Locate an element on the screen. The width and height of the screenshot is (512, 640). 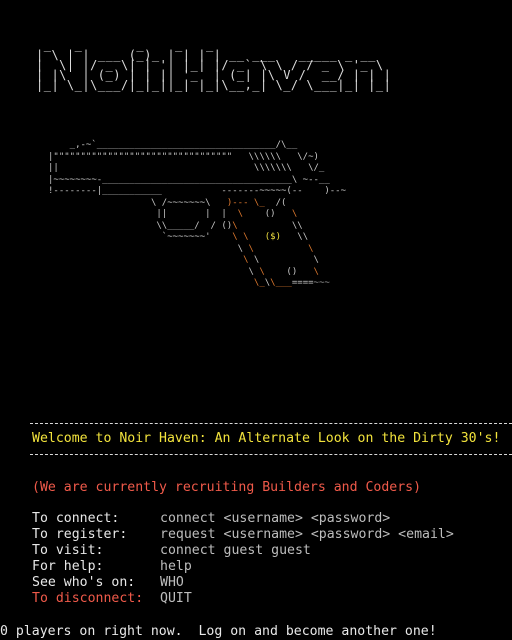
help-label: For help: is located at coordinates (68, 566).